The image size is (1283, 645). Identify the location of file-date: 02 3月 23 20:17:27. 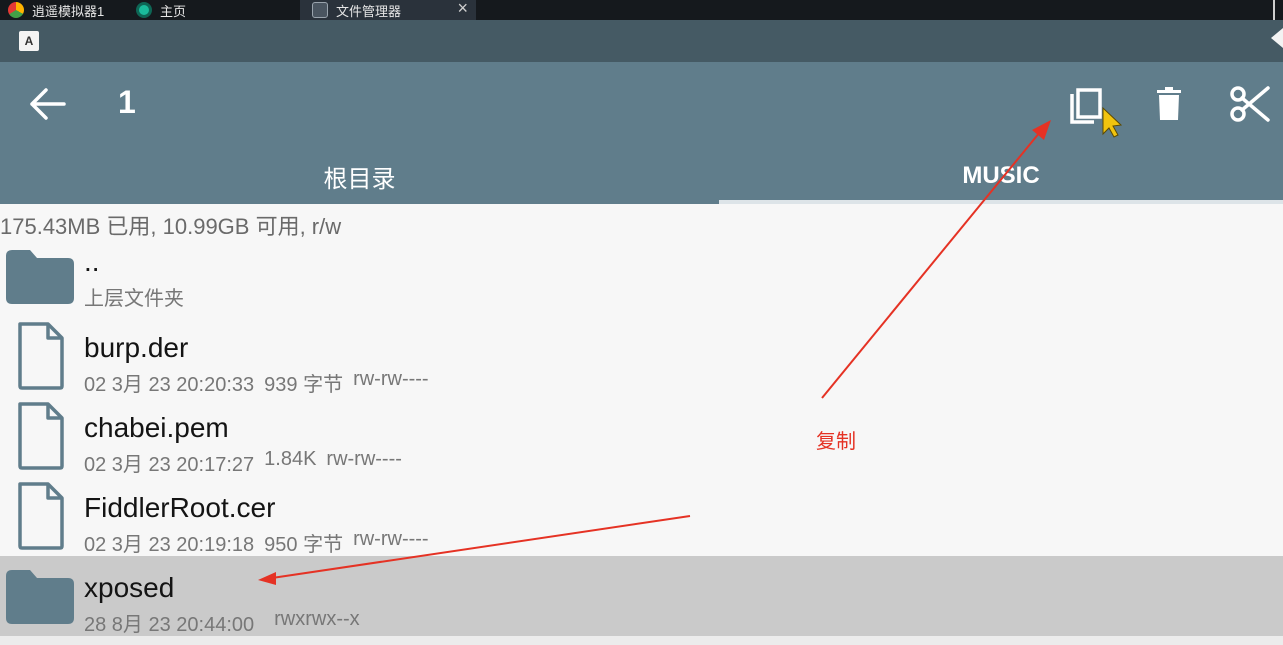
(169, 465).